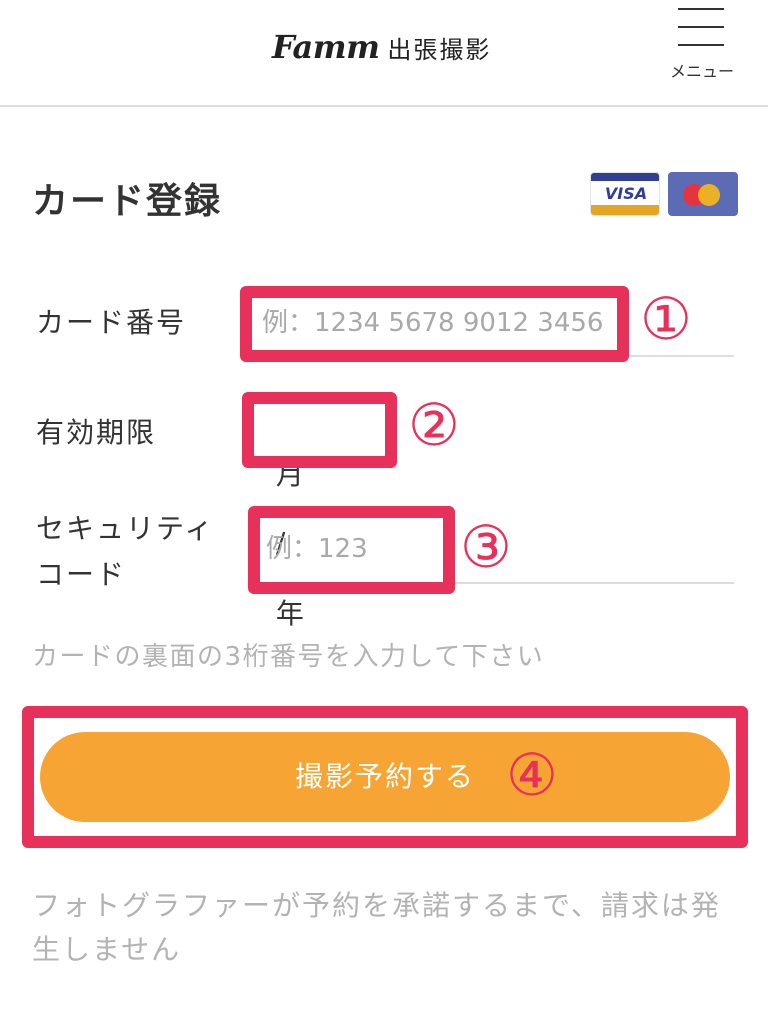 This screenshot has width=768, height=1024. Describe the element at coordinates (326, 47) in the screenshot. I see `brand-name: Famm` at that location.